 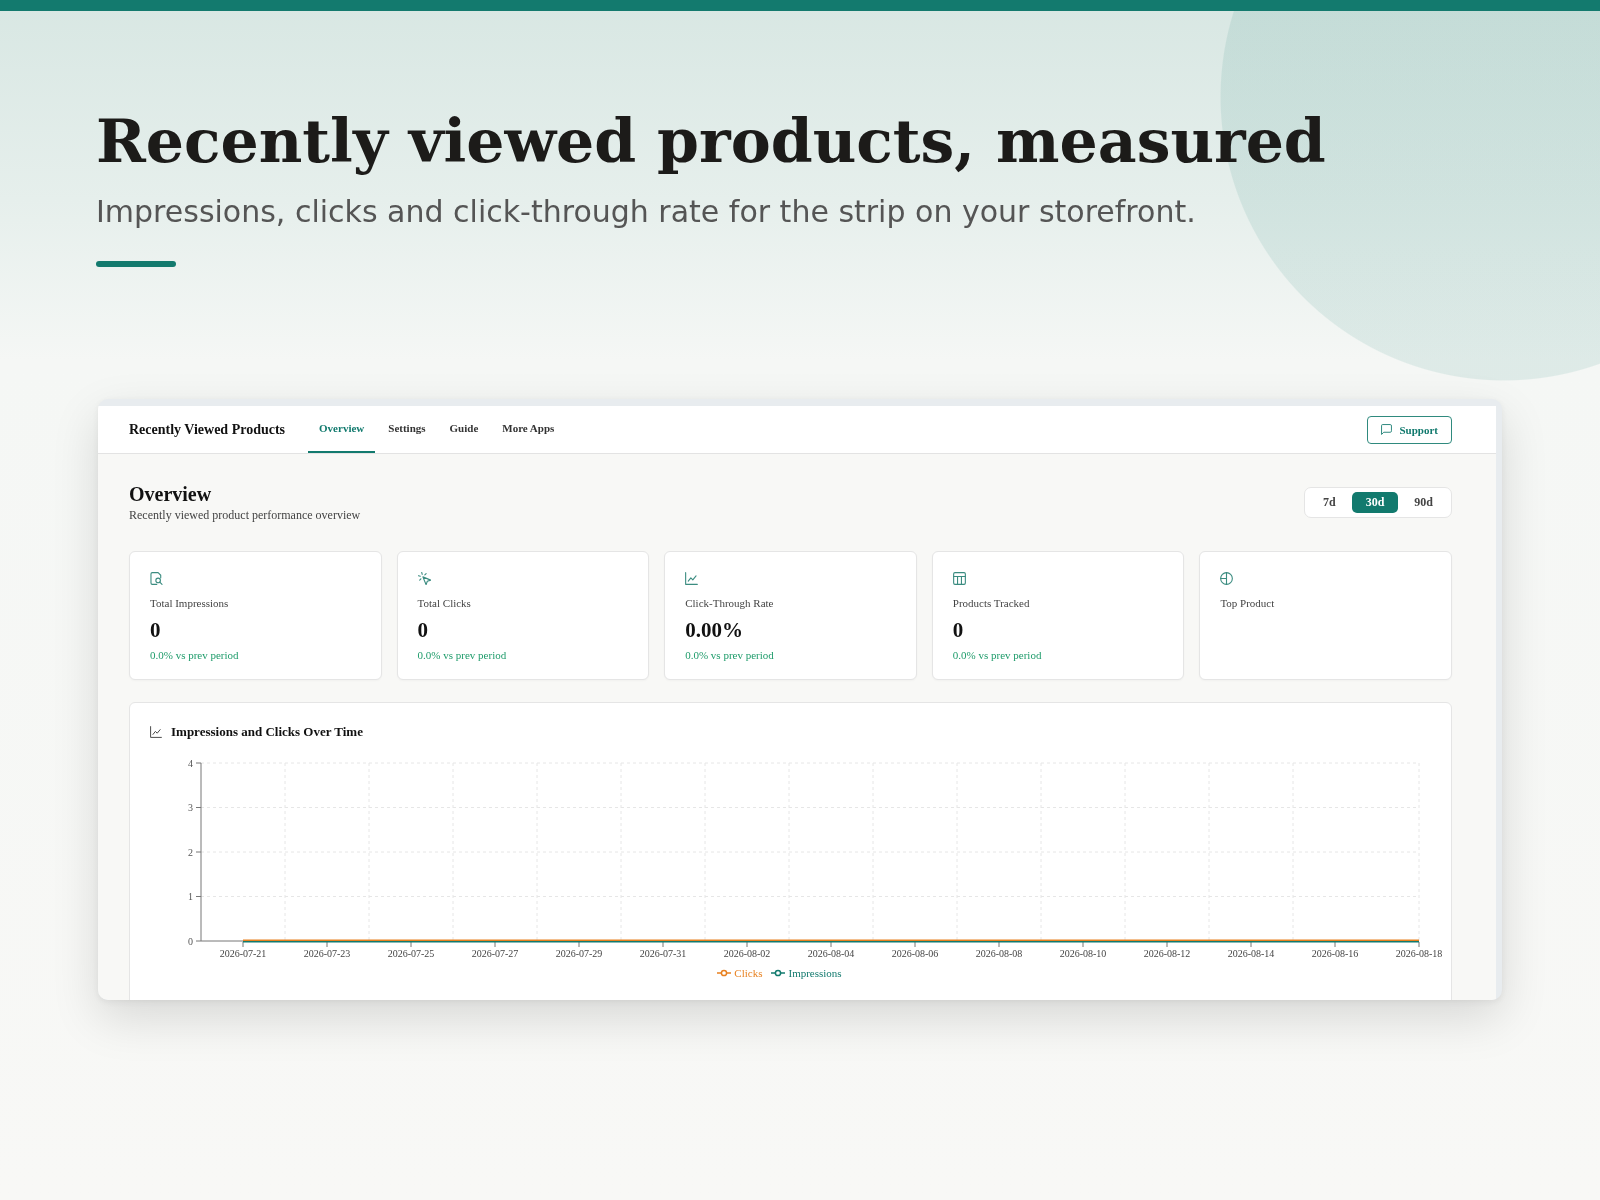 I want to click on nav-tab: Overview, so click(x=342, y=429).